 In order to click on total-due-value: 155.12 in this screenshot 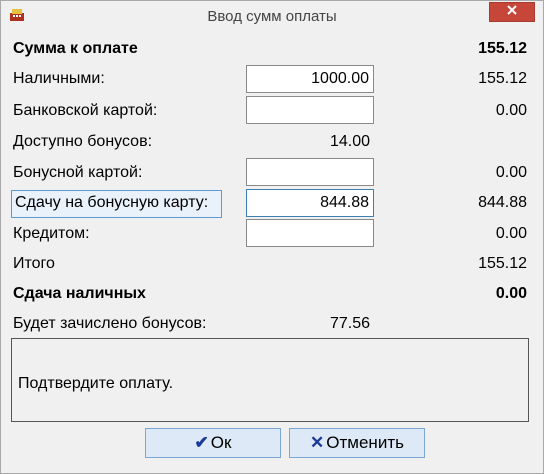, I will do `click(502, 48)`.